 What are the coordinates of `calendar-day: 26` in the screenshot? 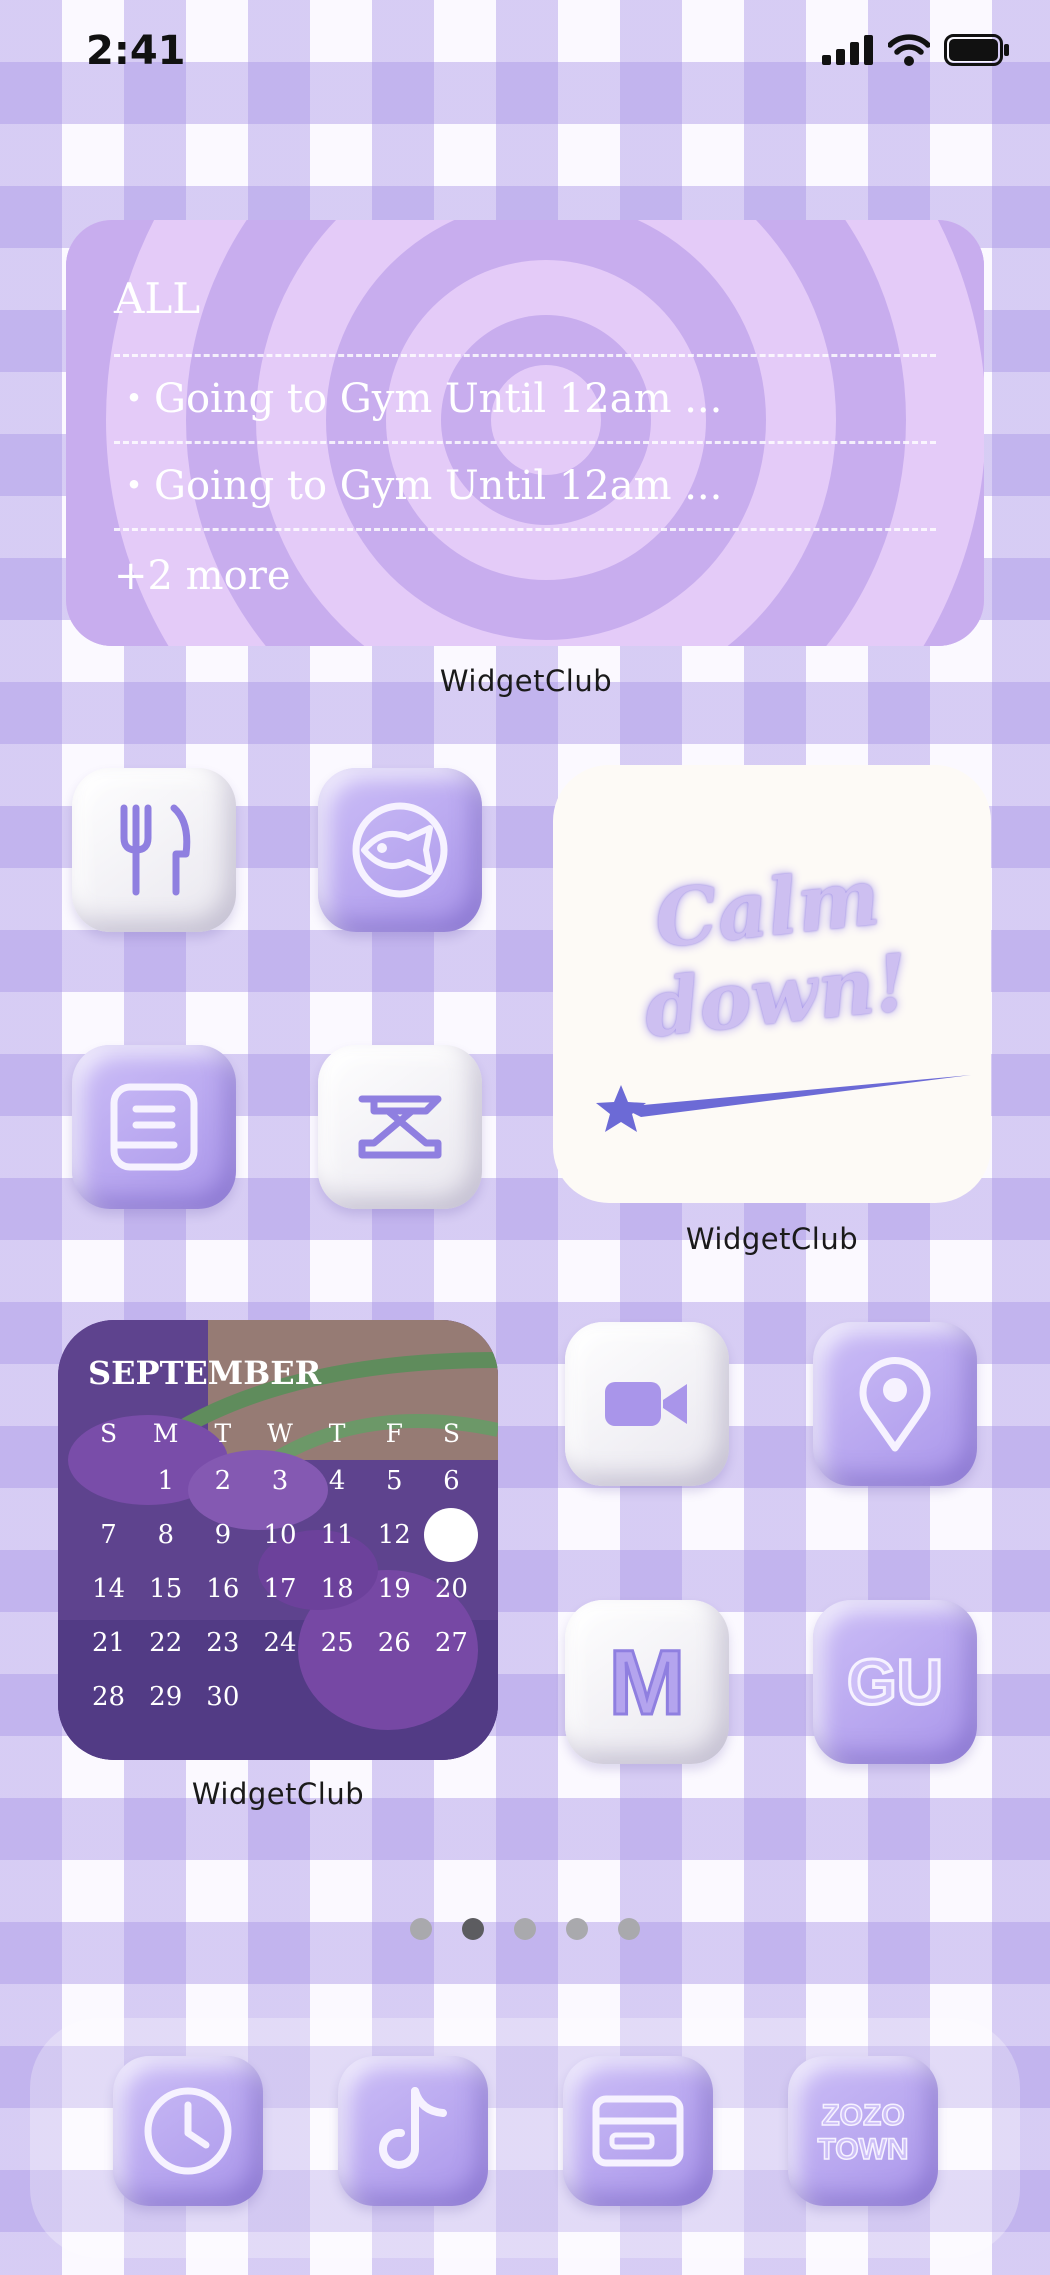 It's located at (394, 1643).